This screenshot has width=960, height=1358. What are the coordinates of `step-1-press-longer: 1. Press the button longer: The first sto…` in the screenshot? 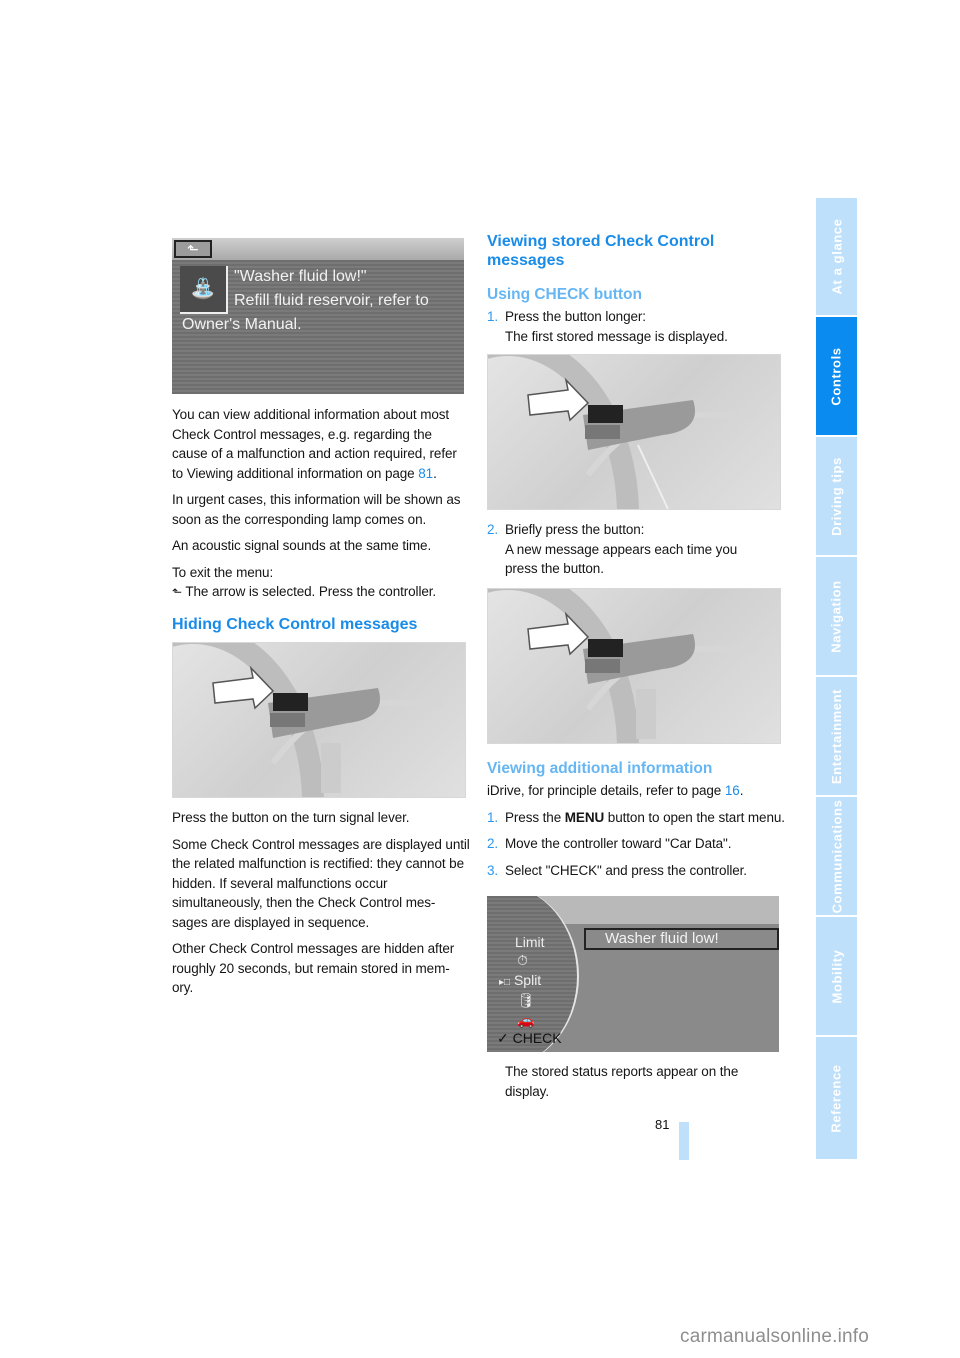 It's located at (607, 326).